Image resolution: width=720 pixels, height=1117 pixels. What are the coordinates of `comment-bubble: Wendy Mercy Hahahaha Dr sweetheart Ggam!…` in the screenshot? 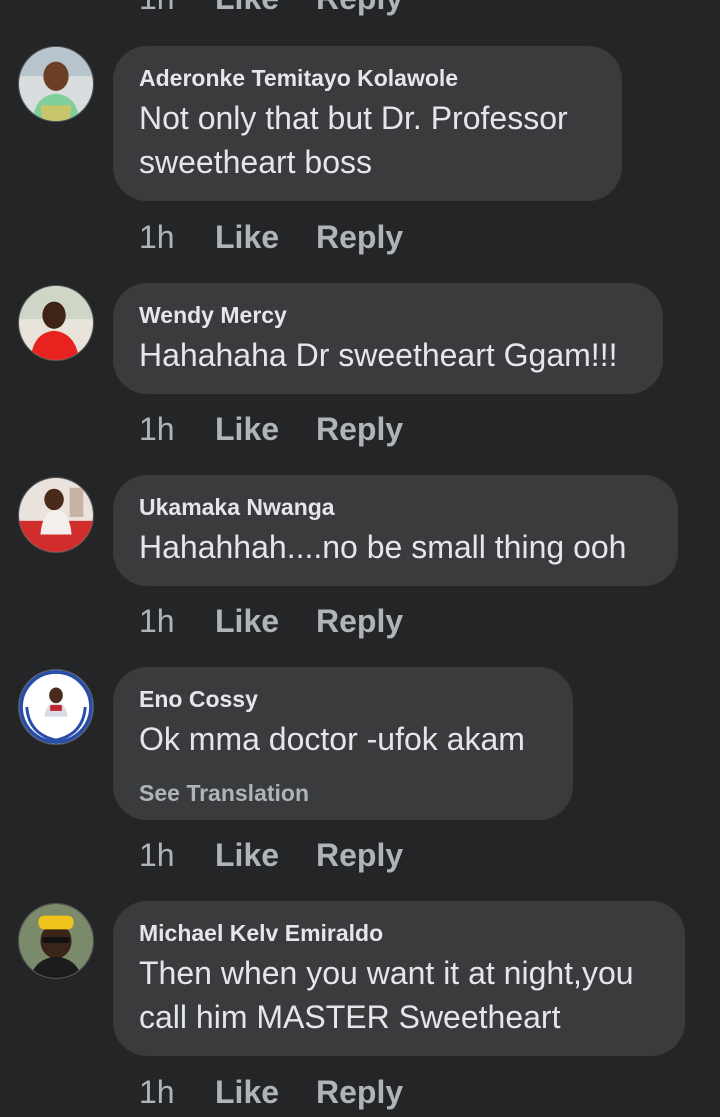 It's located at (388, 338).